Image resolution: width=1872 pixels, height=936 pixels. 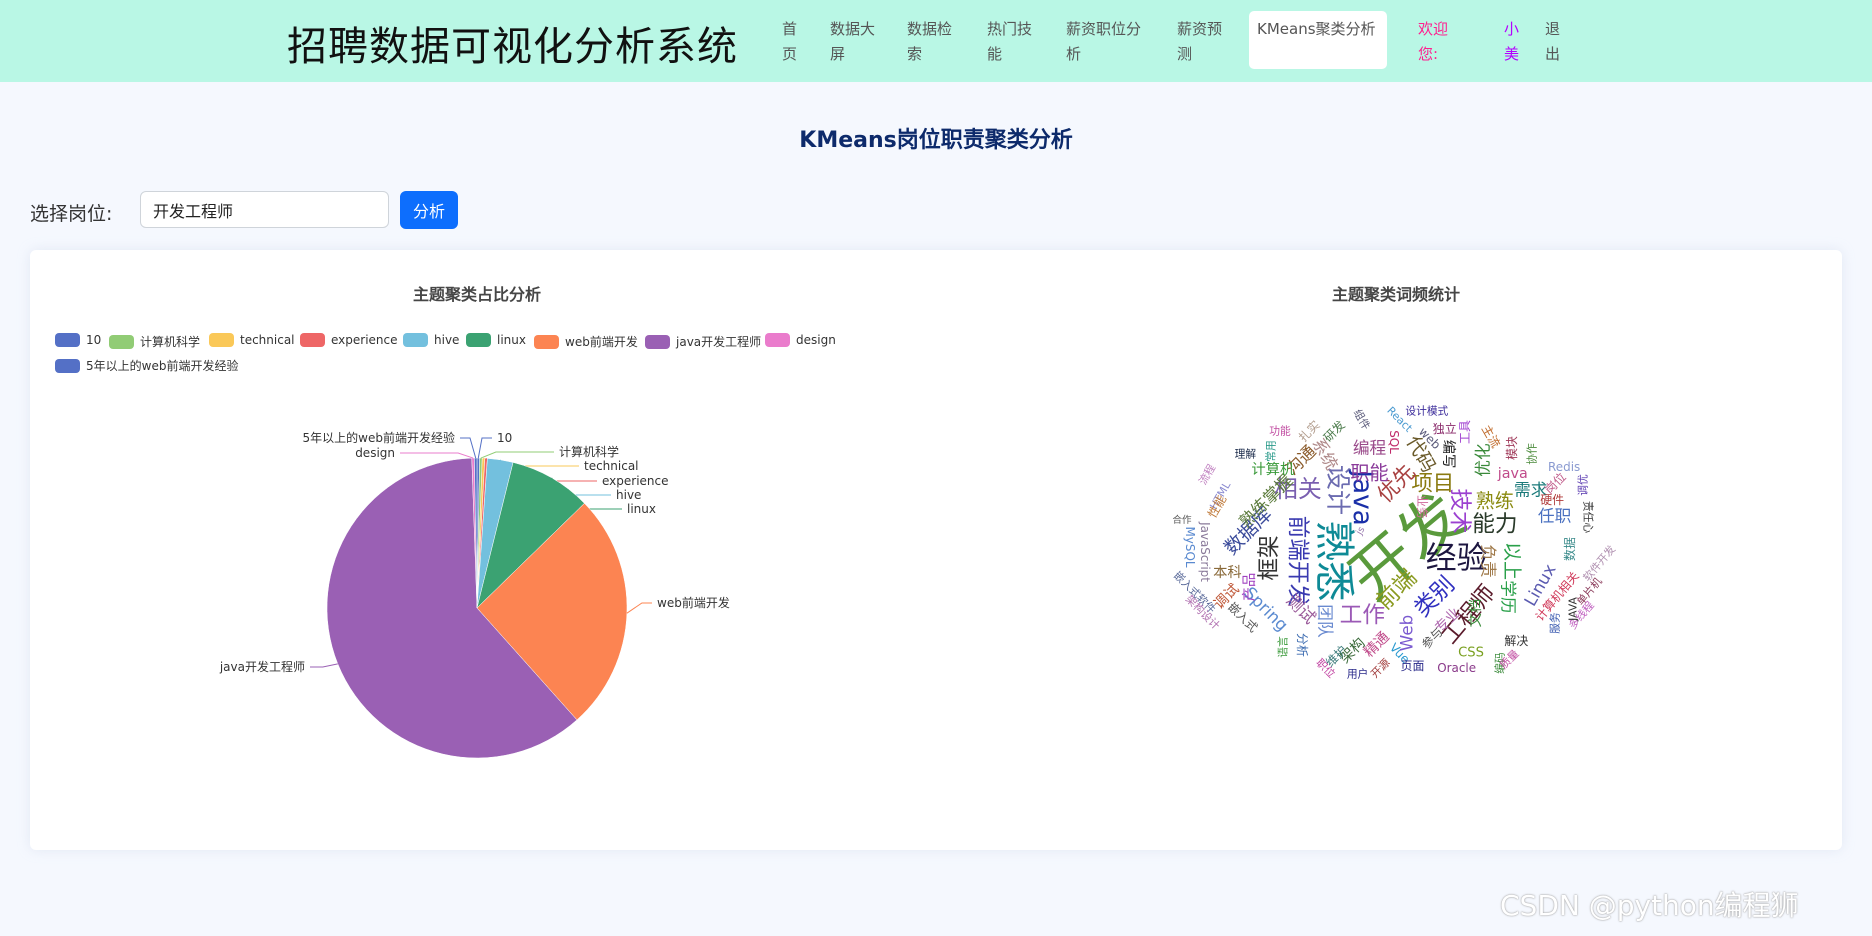 What do you see at coordinates (635, 481) in the screenshot?
I see `pie-label: experience` at bounding box center [635, 481].